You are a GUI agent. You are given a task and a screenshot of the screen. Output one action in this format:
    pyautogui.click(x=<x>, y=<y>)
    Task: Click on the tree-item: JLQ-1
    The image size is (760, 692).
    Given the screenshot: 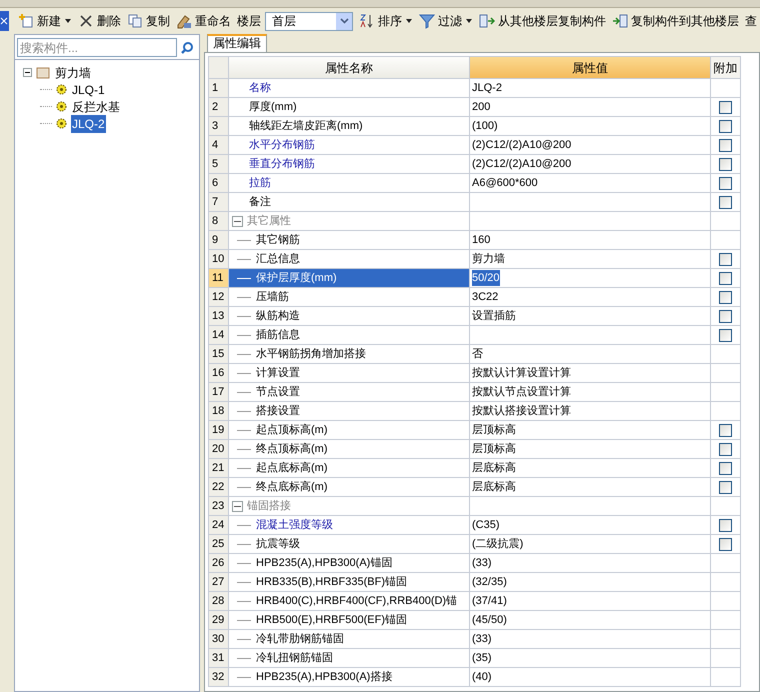 What is the action you would take?
    pyautogui.click(x=88, y=89)
    